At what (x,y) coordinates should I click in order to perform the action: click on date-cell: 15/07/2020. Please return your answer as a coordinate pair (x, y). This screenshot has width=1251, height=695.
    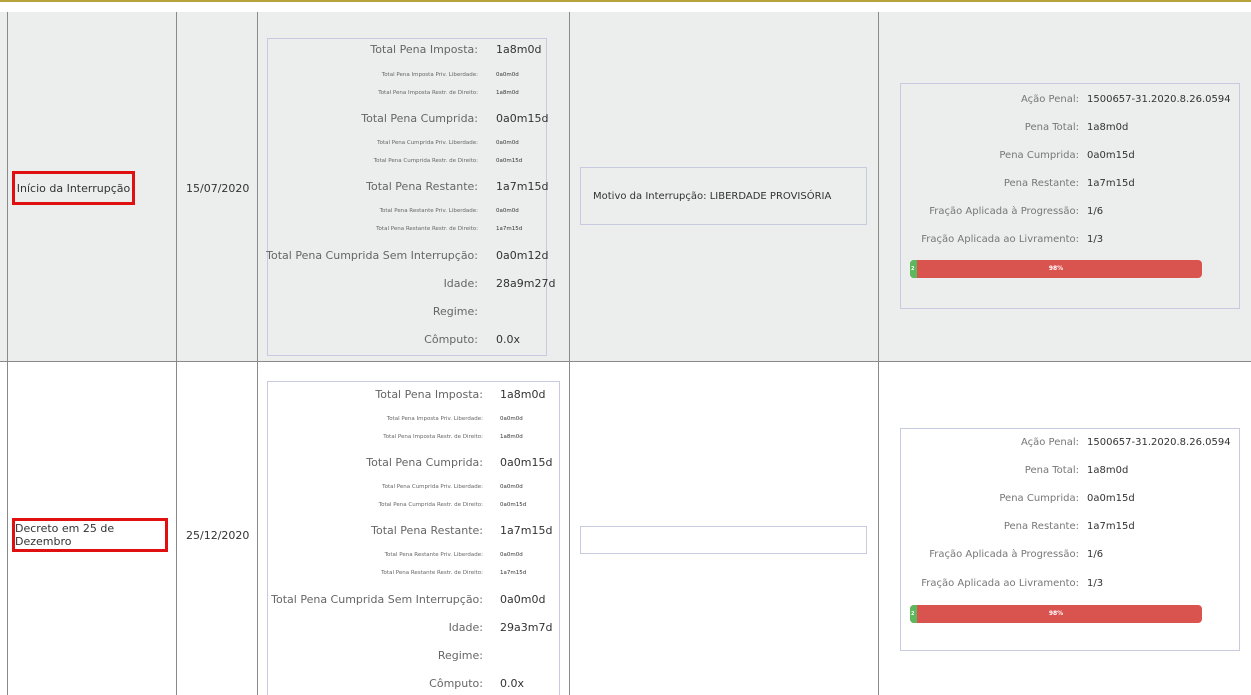
    Looking at the image, I should click on (218, 188).